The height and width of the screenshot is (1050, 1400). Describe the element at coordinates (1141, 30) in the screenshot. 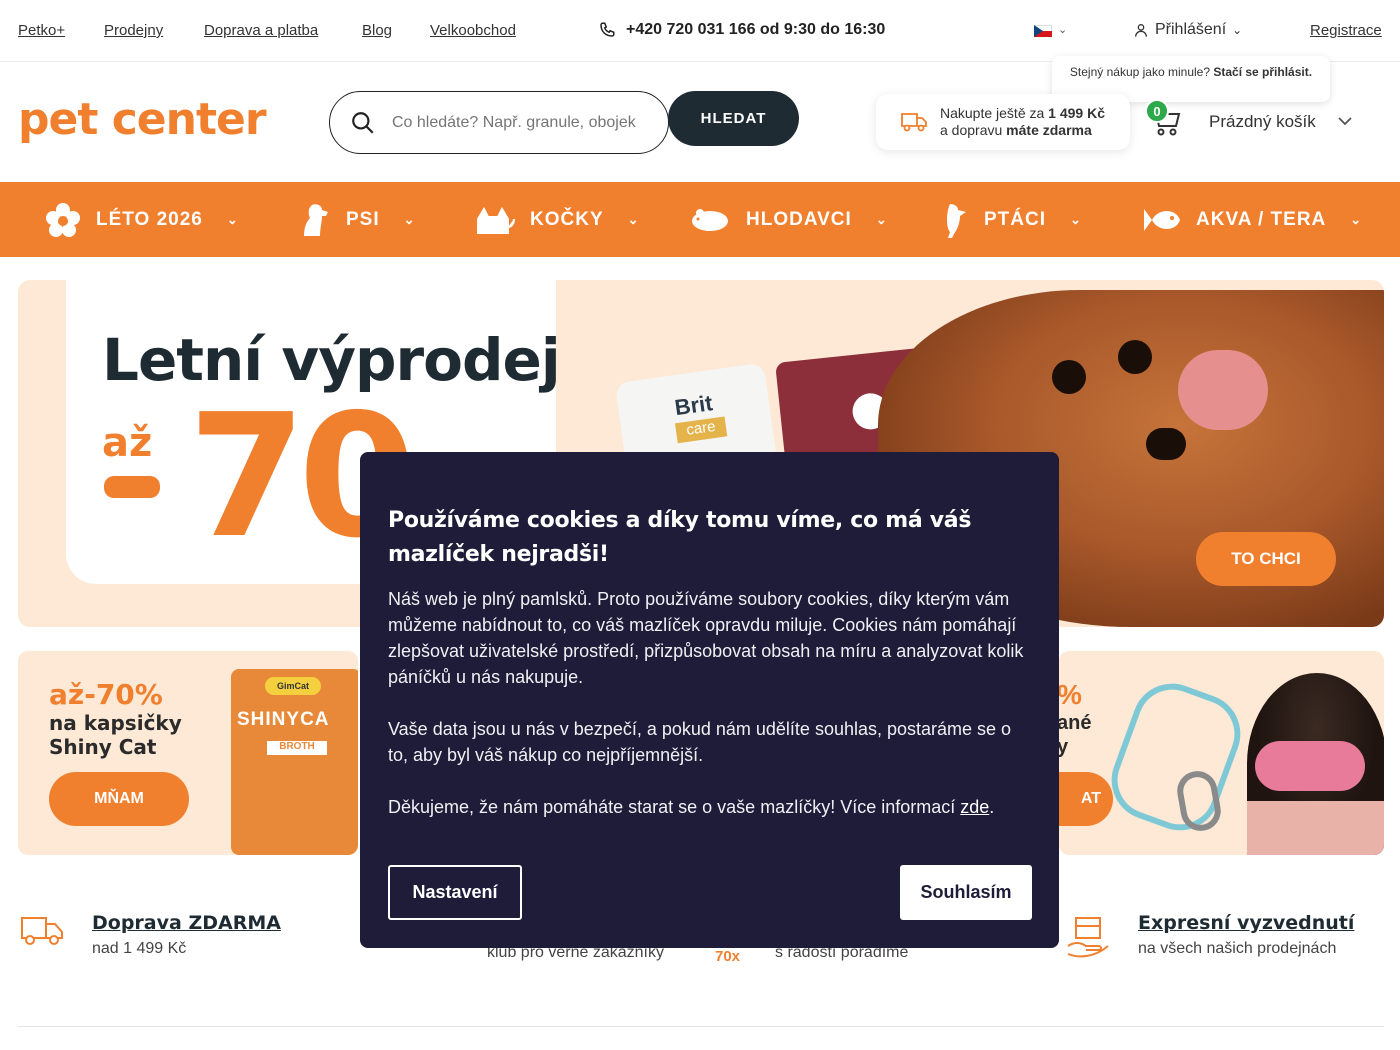

I see `user-icon` at that location.